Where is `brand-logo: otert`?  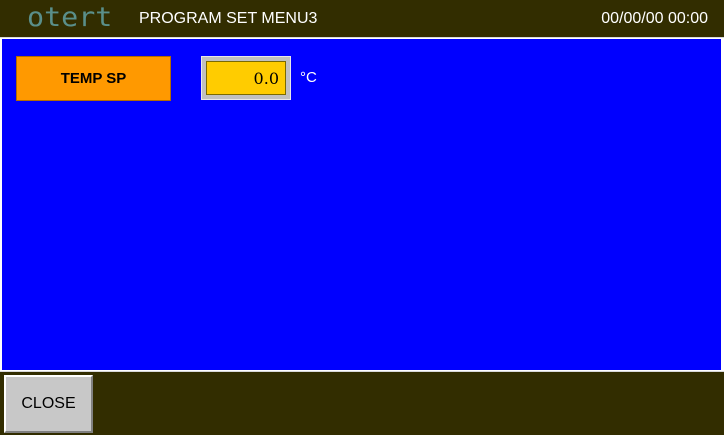
brand-logo: otert is located at coordinates (70, 17).